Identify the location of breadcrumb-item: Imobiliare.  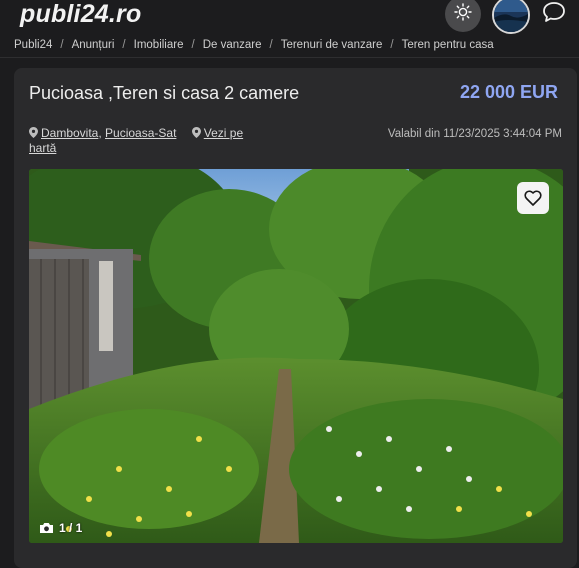
(159, 45).